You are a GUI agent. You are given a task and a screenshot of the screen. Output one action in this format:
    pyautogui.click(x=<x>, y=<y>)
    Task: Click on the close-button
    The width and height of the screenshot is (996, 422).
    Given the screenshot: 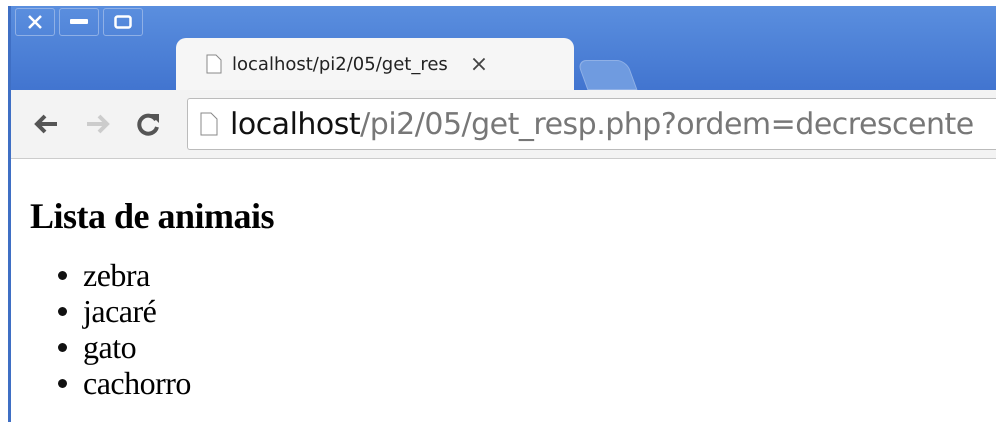 What is the action you would take?
    pyautogui.click(x=35, y=22)
    